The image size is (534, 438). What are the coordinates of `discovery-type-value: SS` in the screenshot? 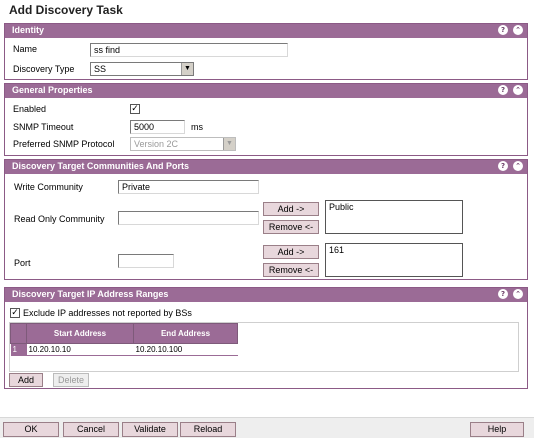 It's located at (100, 69).